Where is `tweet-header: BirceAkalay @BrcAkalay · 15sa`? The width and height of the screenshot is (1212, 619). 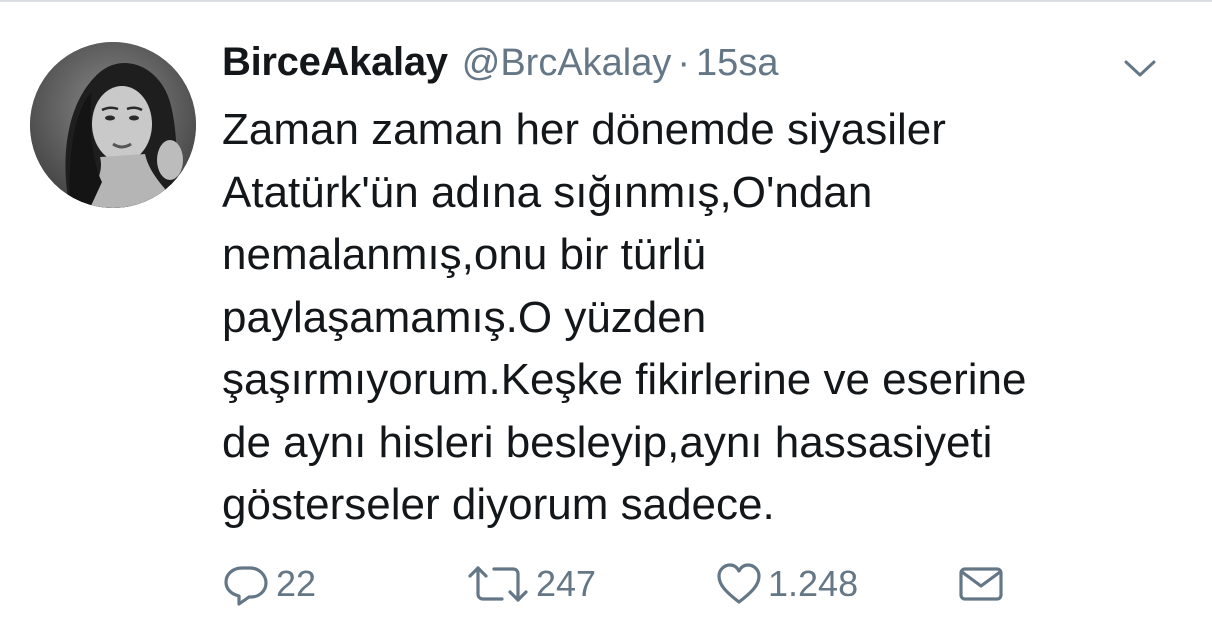
tweet-header: BirceAkalay @BrcAkalay · 15sa is located at coordinates (500, 66).